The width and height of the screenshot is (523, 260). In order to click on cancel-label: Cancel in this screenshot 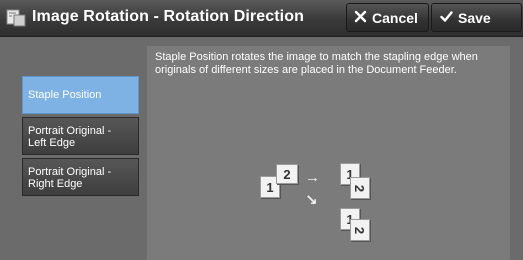, I will do `click(395, 17)`.